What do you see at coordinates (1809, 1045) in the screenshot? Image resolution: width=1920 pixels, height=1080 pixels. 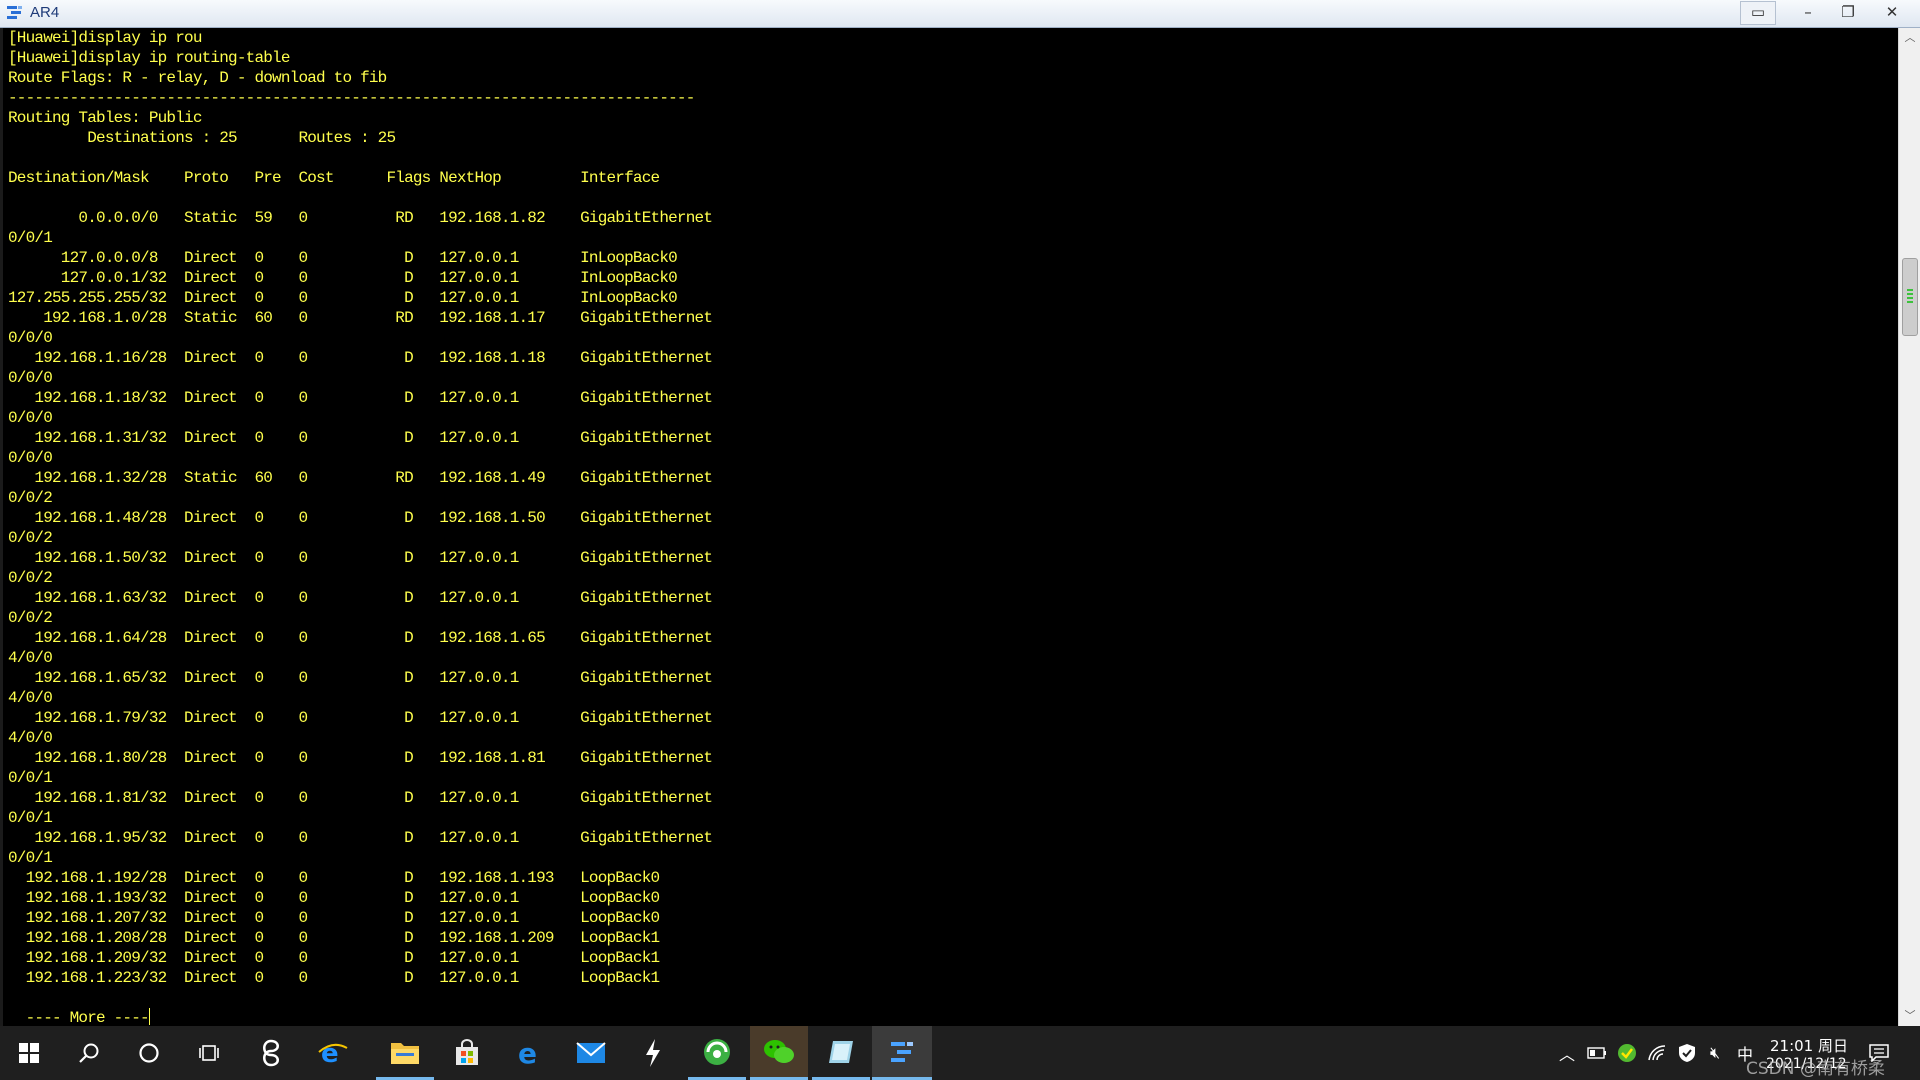 I see `clock-time: 21:01 周日` at bounding box center [1809, 1045].